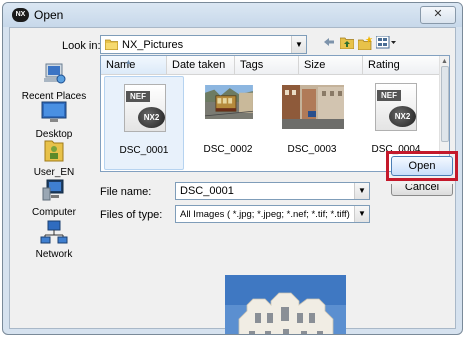 Image resolution: width=467 pixels, height=339 pixels. I want to click on place-recent-places: Recent Places, so click(54, 82).